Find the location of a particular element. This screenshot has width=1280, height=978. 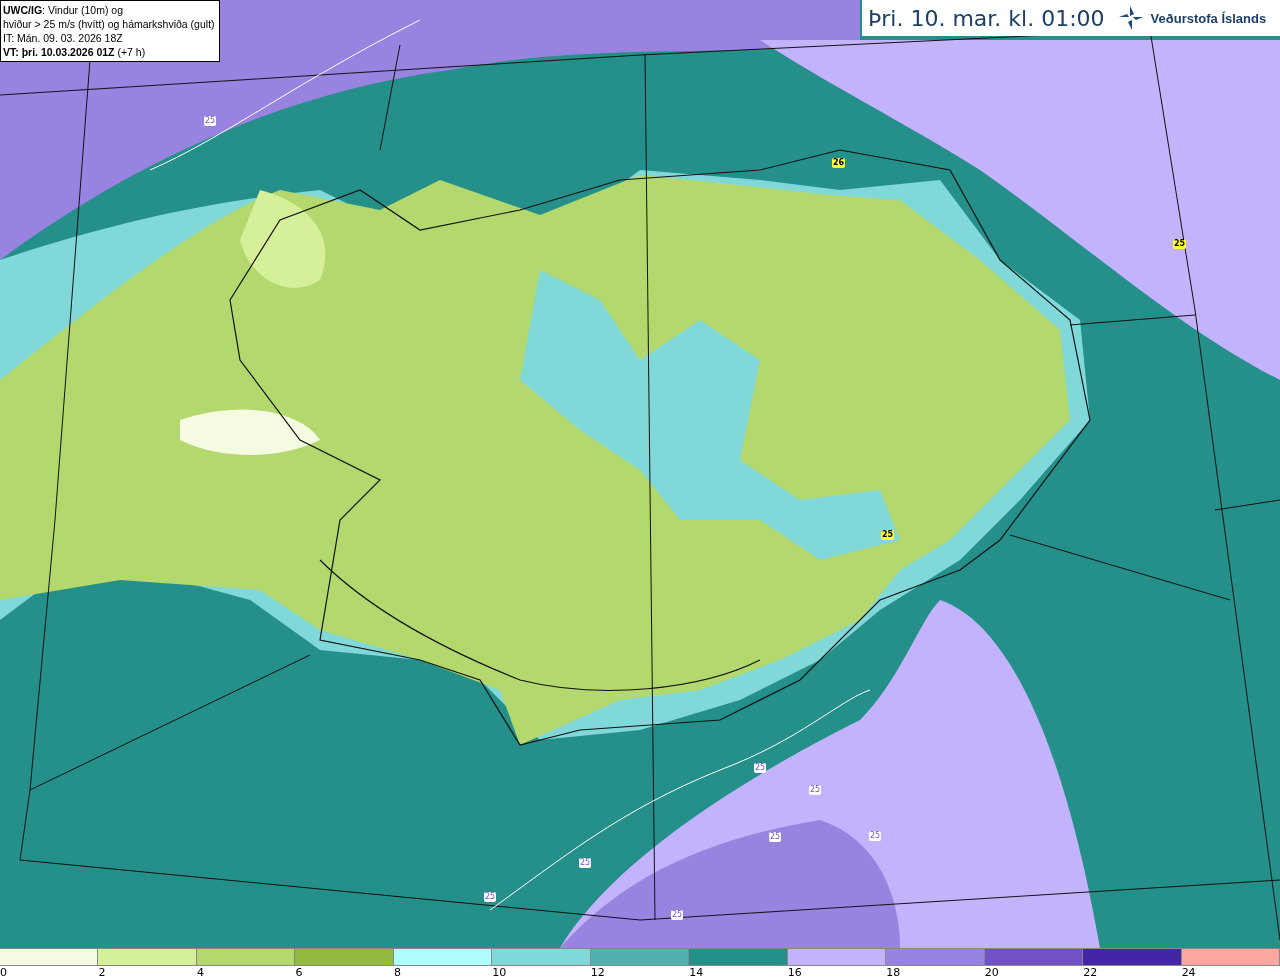

product-line: UWC/IG: Vindur (10m) og is located at coordinates (63, 10).